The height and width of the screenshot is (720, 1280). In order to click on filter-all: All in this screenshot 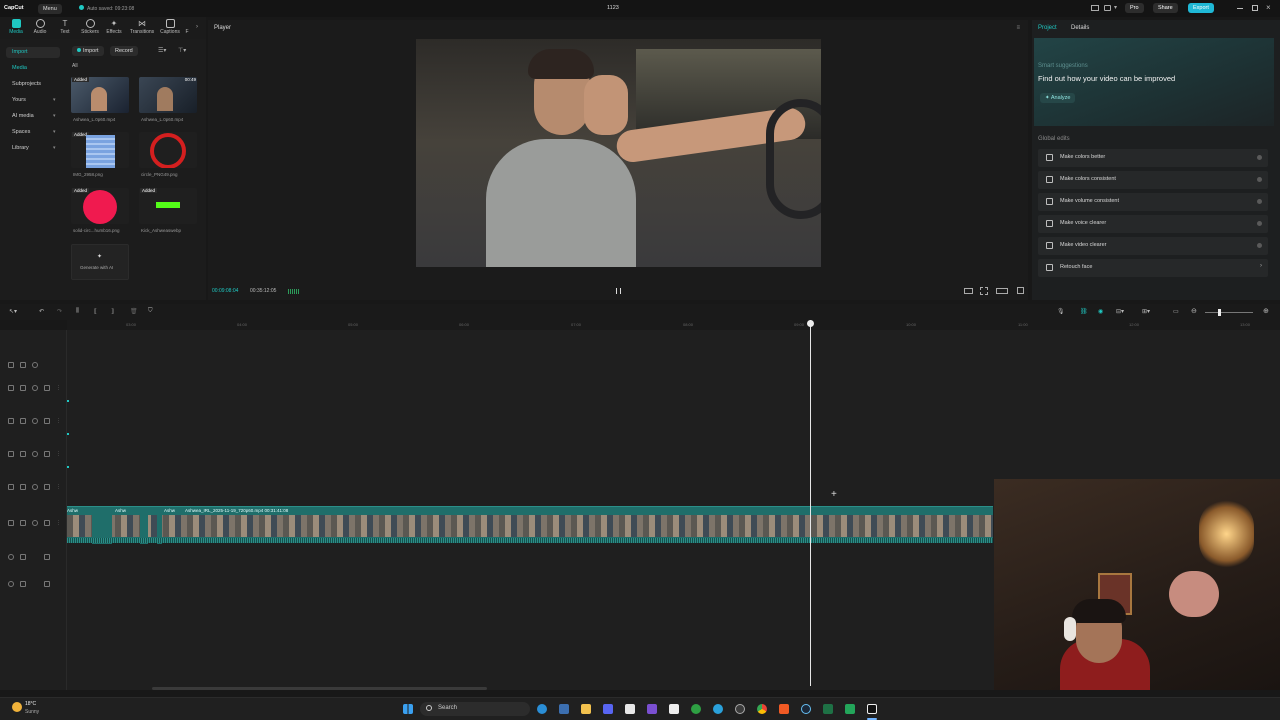, I will do `click(75, 66)`.